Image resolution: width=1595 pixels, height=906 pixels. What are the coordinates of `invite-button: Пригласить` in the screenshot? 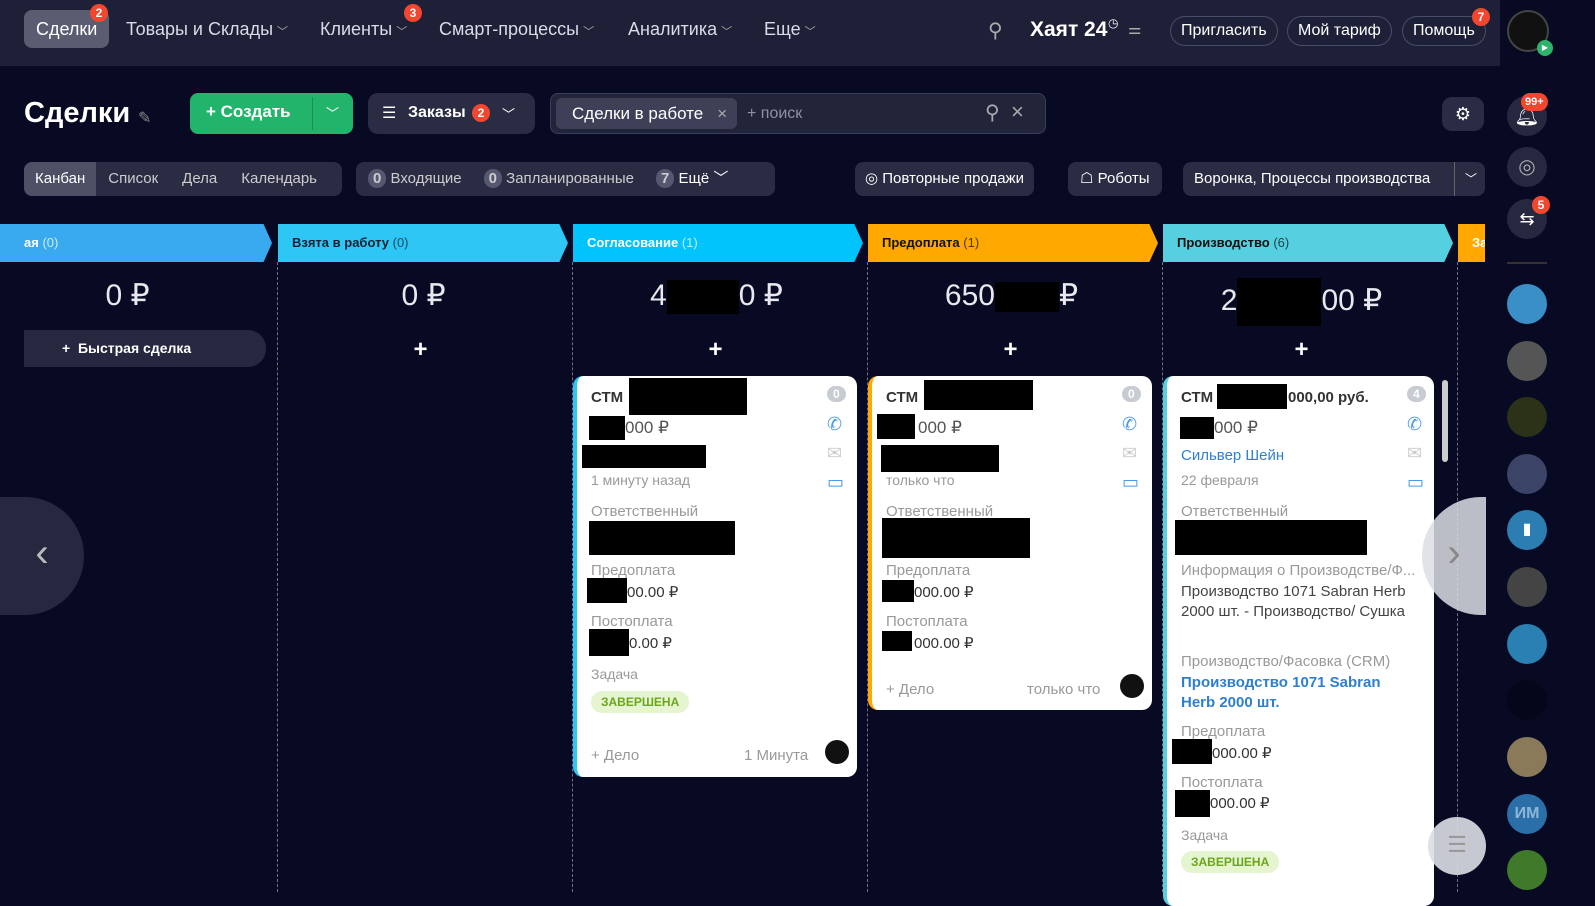 It's located at (1224, 31).